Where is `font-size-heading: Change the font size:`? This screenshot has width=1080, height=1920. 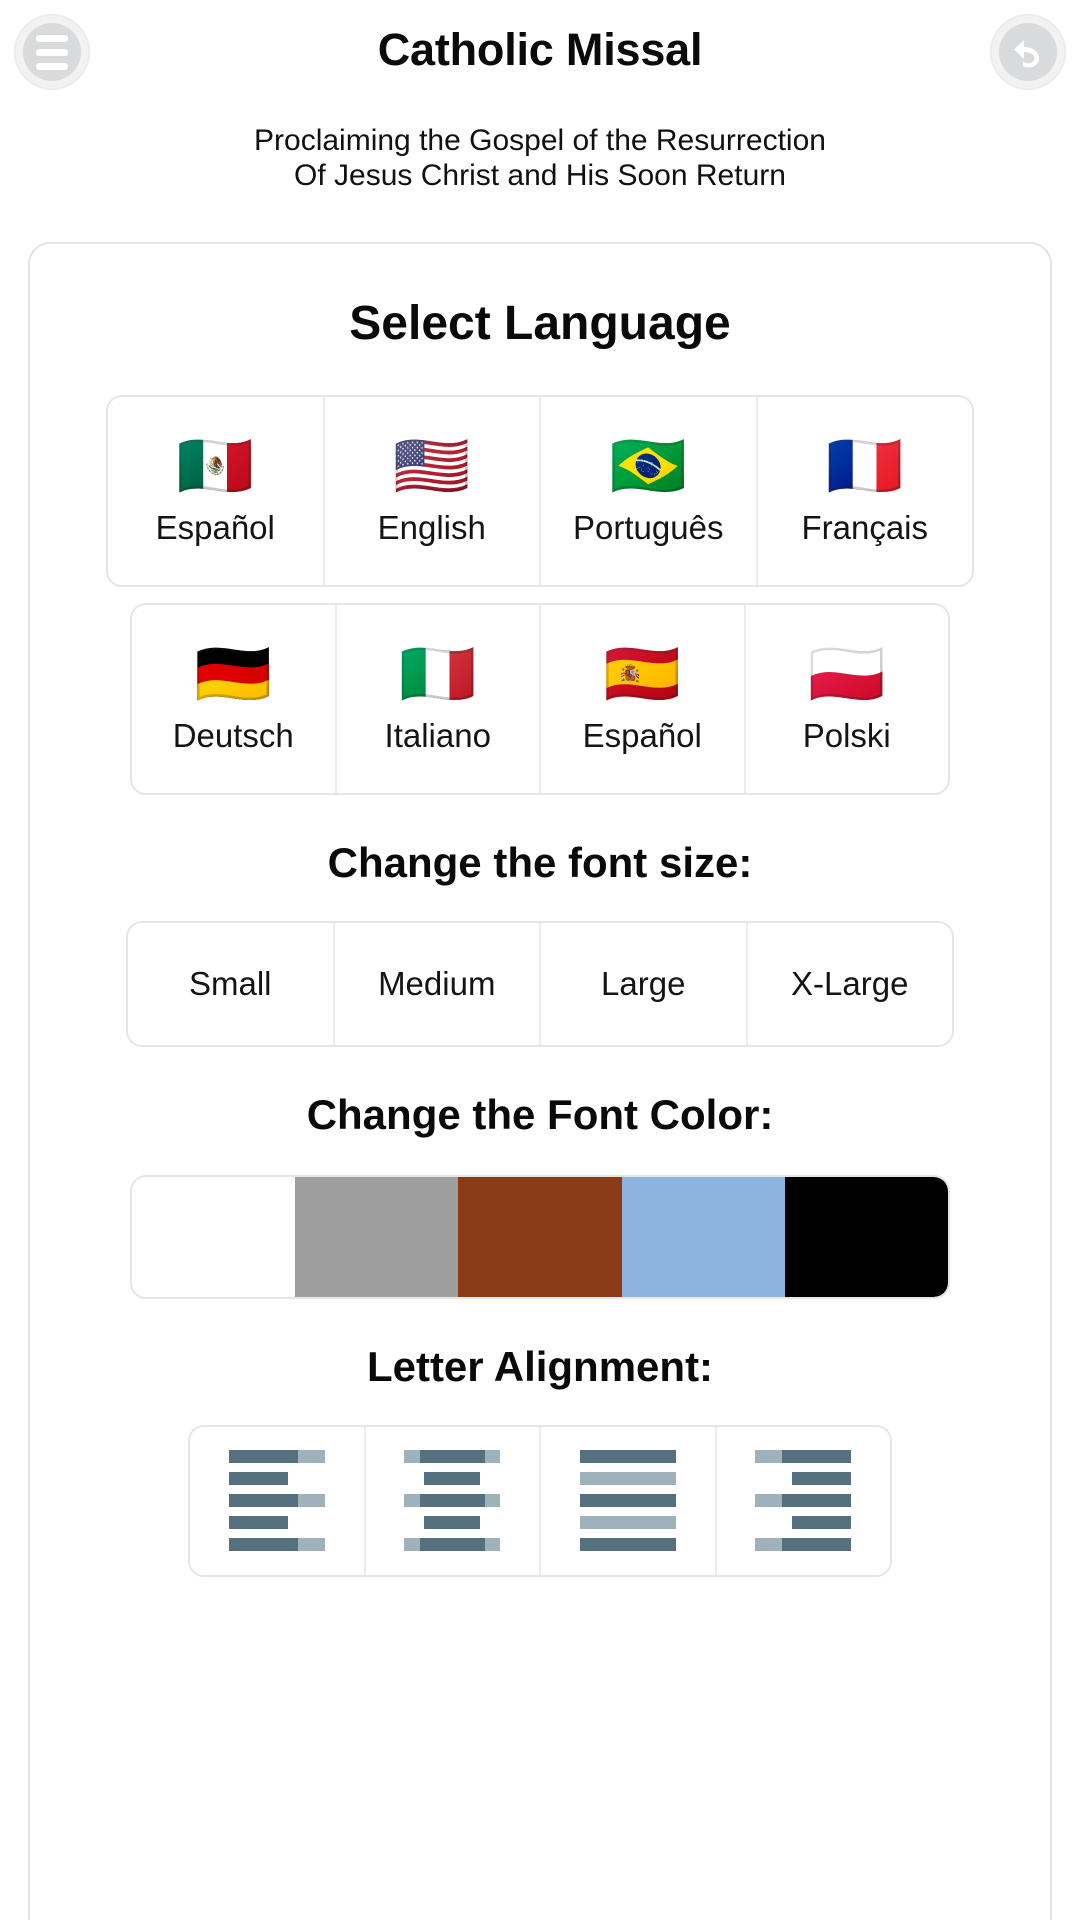
font-size-heading: Change the font size: is located at coordinates (540, 862).